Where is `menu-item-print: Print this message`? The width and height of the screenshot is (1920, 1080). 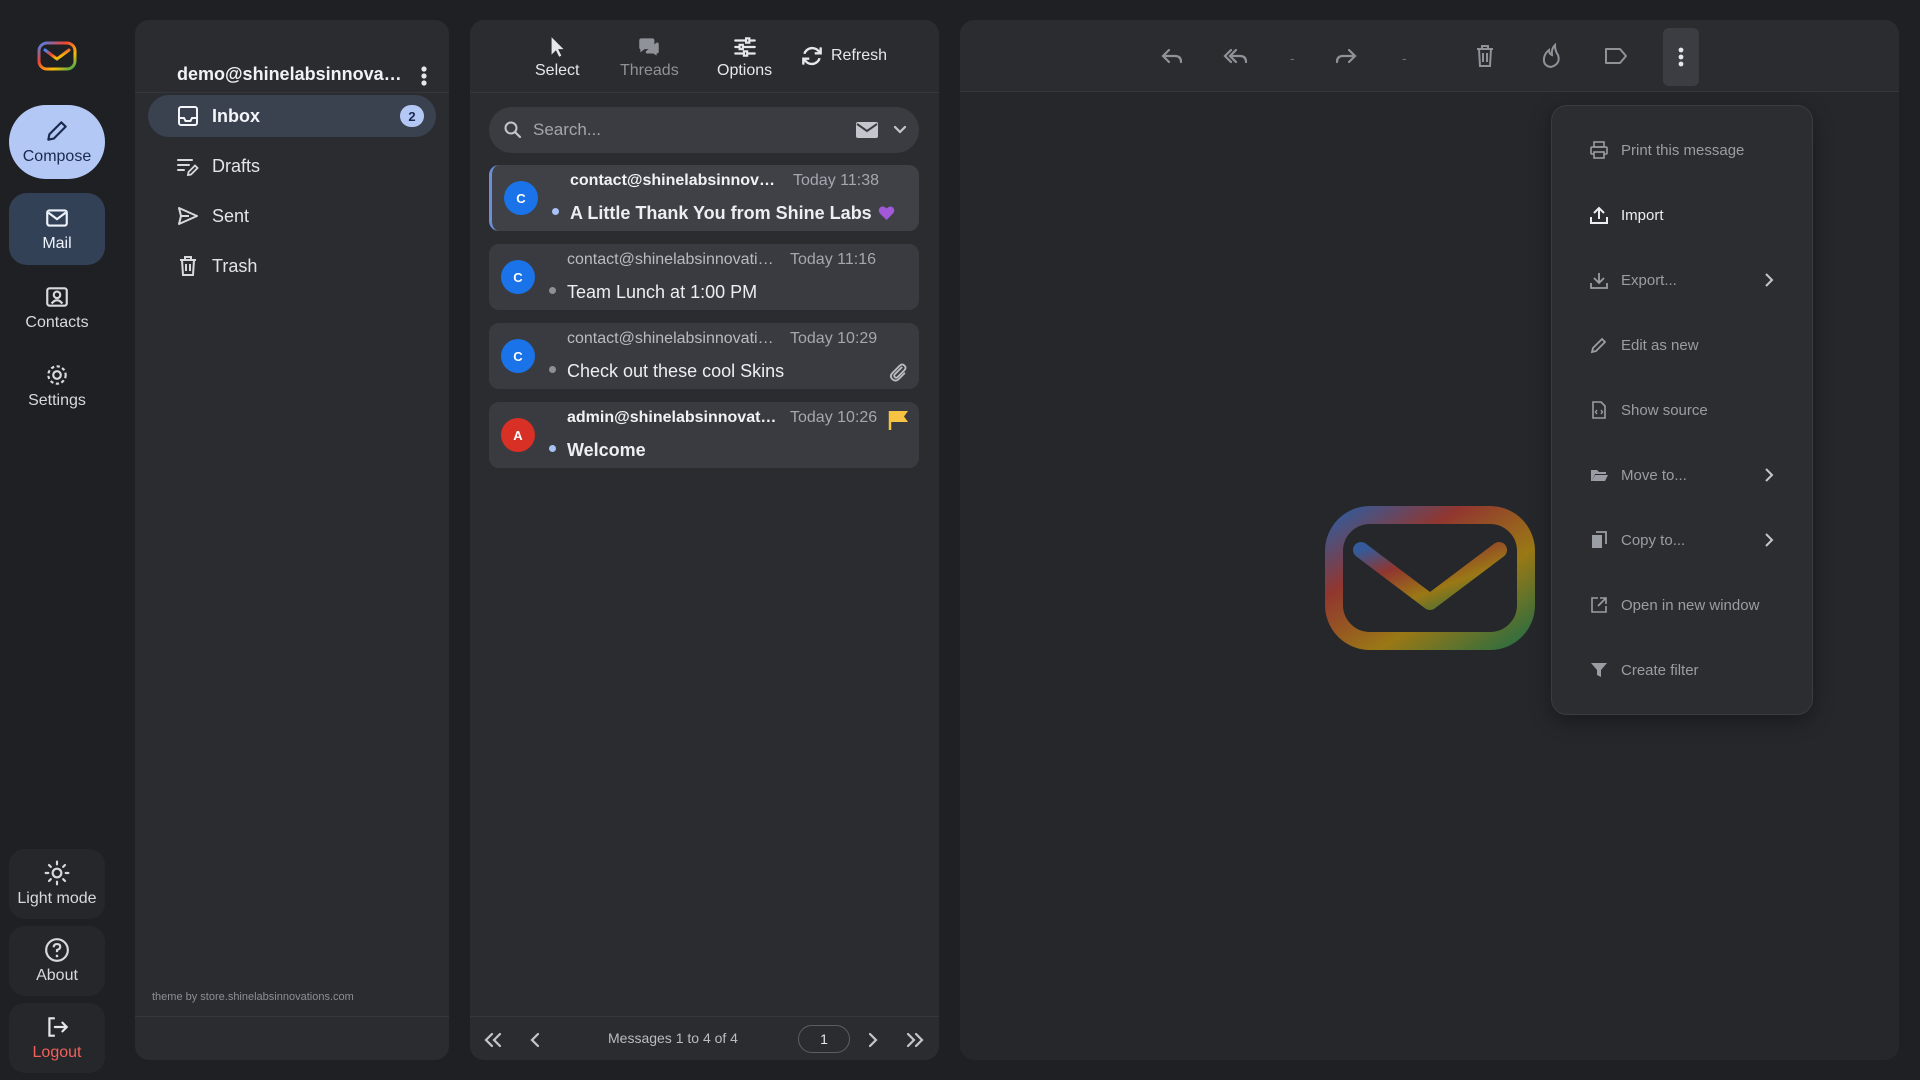 menu-item-print: Print this message is located at coordinates (1682, 150).